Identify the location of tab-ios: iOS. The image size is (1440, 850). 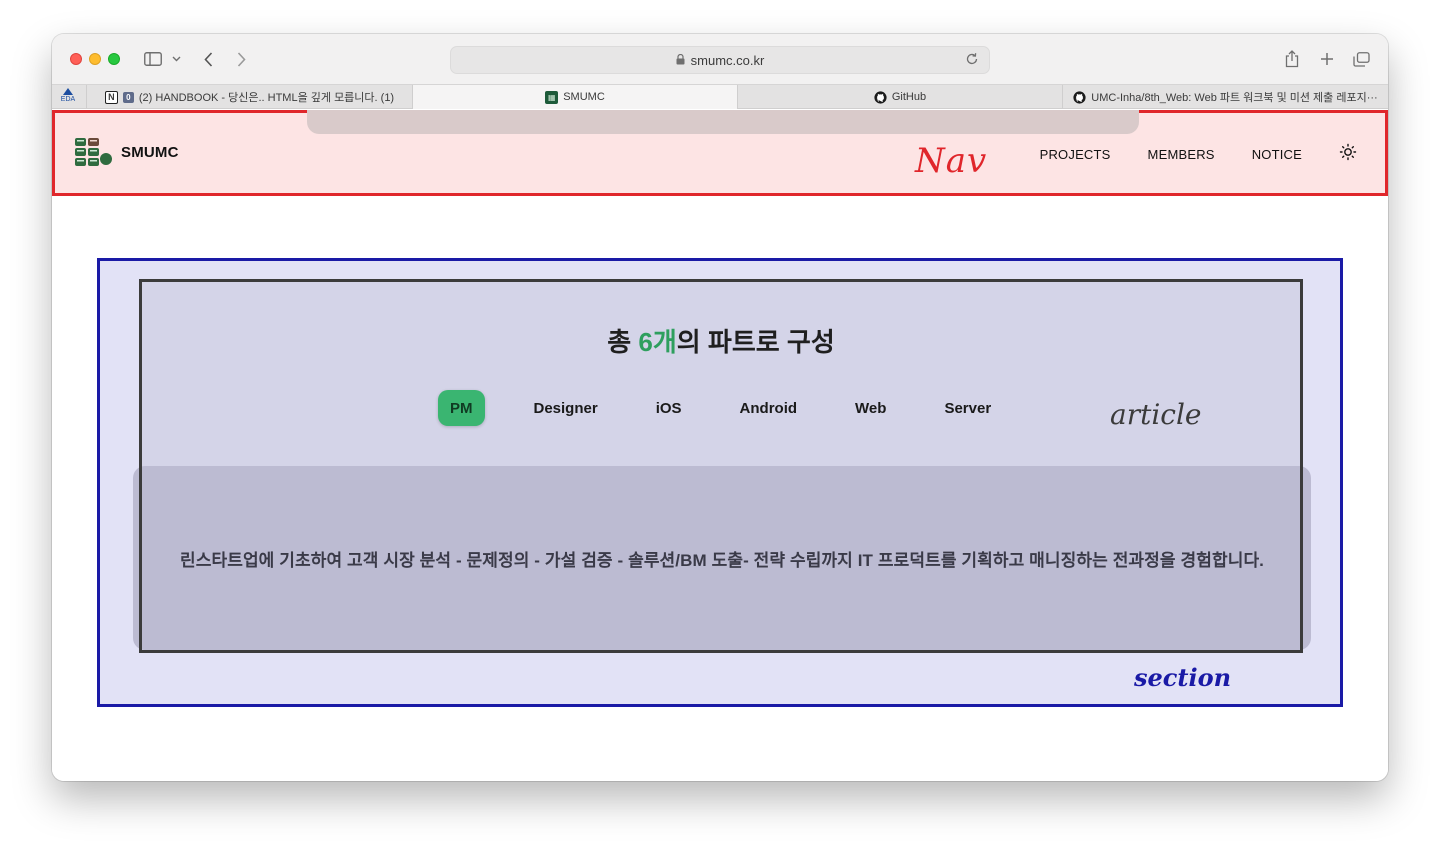
(669, 408).